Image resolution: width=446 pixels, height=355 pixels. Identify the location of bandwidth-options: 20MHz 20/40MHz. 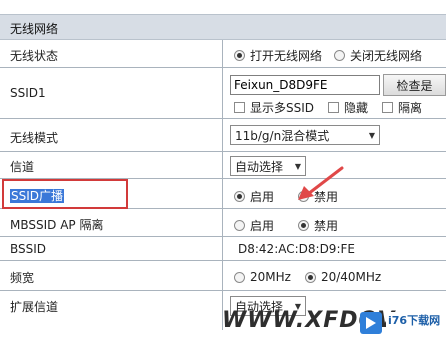
(307, 277).